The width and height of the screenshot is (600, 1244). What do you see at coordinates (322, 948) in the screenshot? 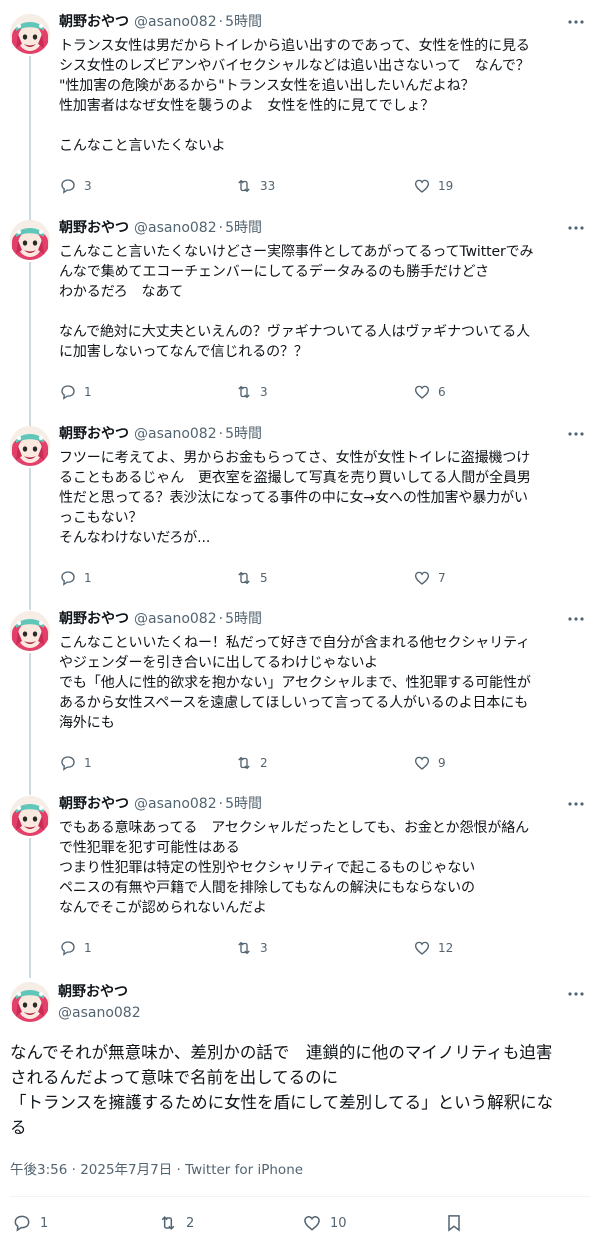
I see `tweet-actions: 1 3 12` at bounding box center [322, 948].